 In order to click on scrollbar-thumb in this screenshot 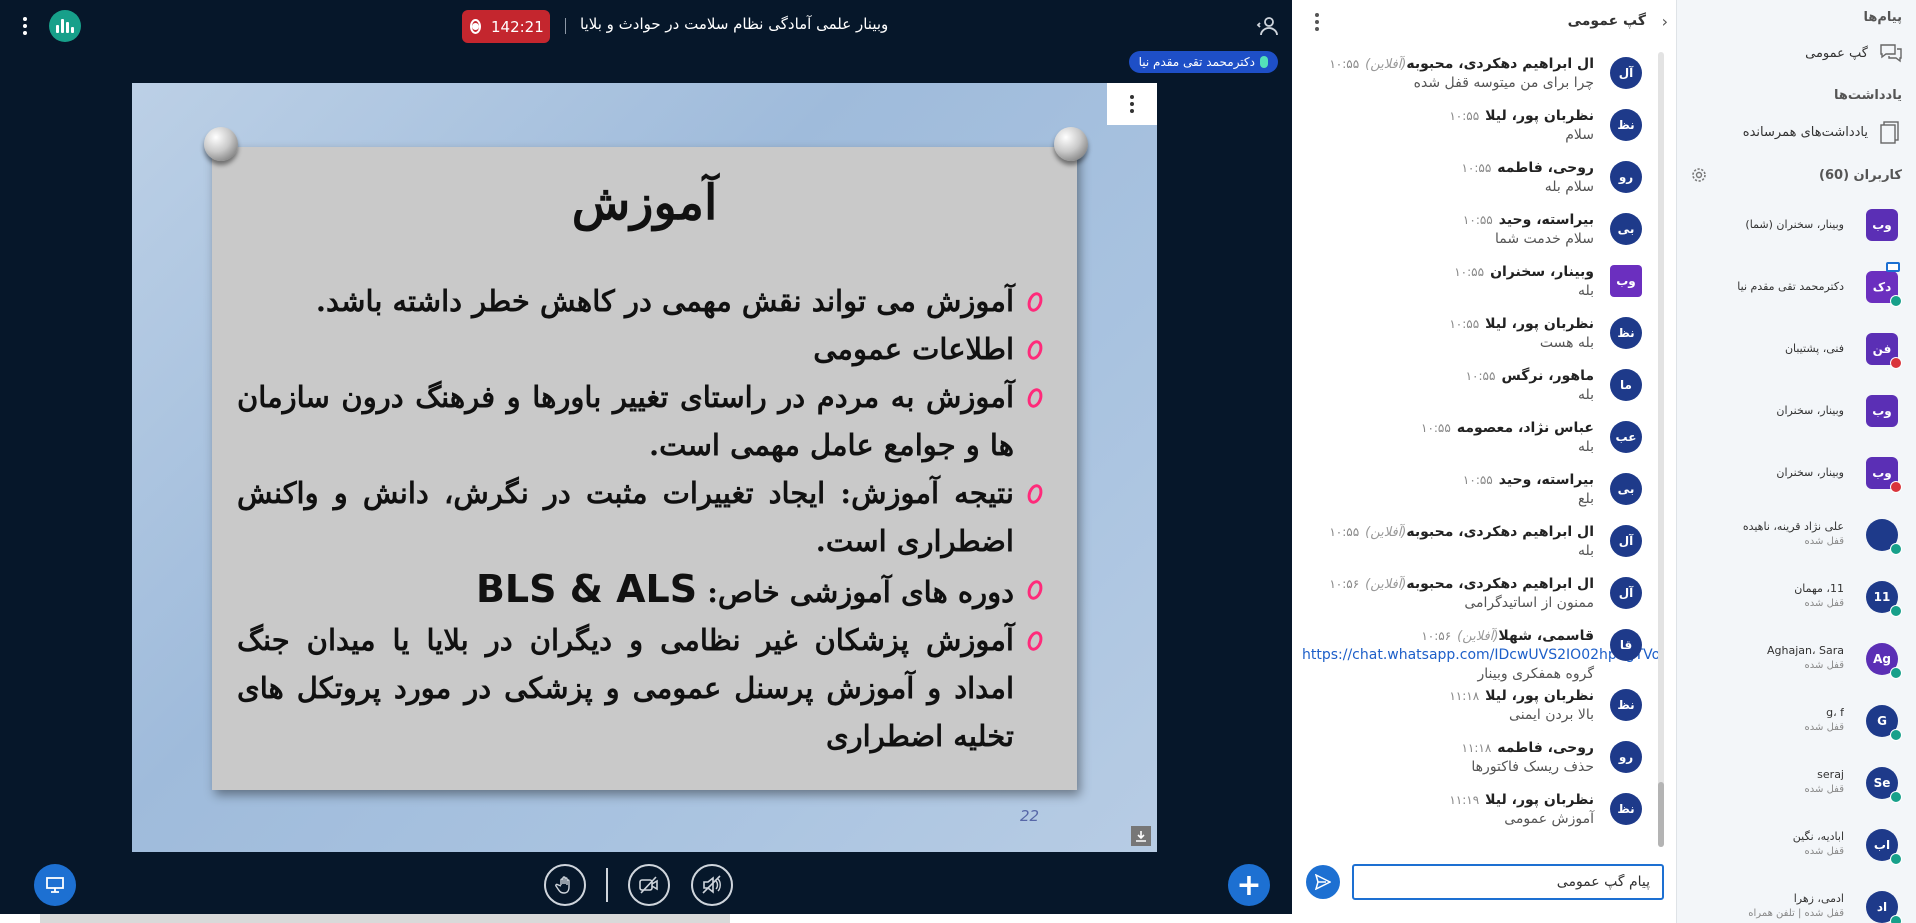, I will do `click(1661, 814)`.